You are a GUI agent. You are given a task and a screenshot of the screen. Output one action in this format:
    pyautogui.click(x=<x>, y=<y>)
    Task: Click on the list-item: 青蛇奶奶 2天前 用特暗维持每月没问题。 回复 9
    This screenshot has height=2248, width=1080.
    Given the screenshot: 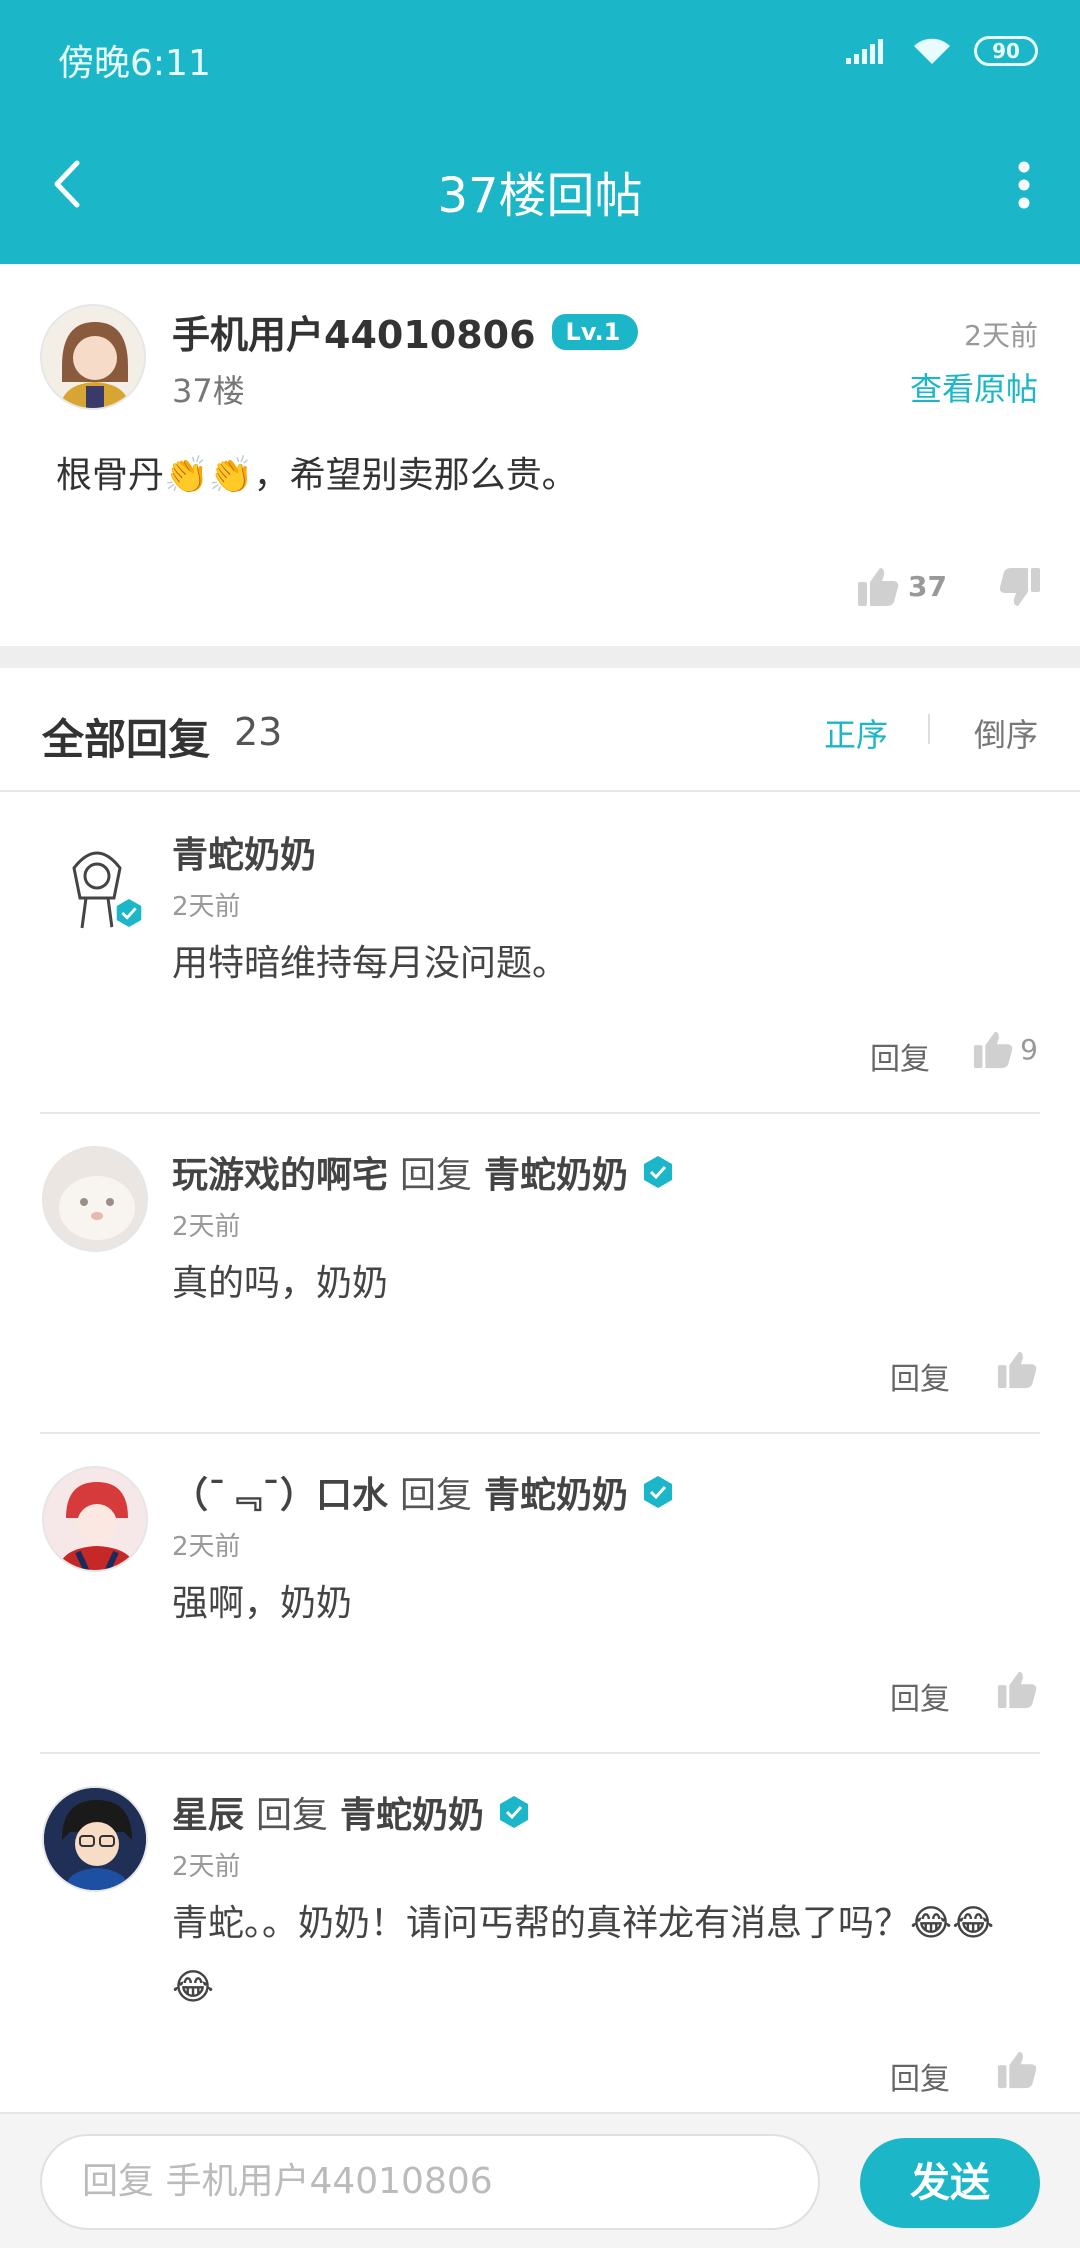 What is the action you would take?
    pyautogui.click(x=540, y=954)
    